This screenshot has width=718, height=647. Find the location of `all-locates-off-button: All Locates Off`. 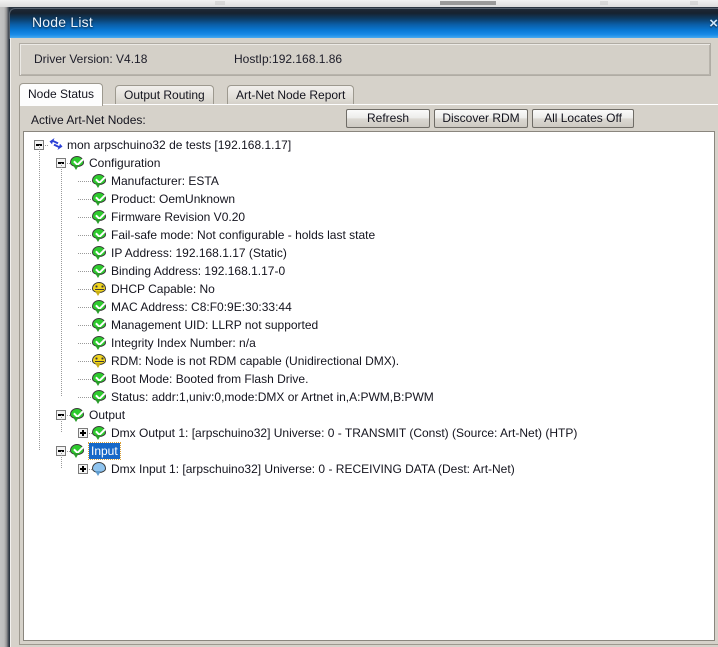

all-locates-off-button: All Locates Off is located at coordinates (583, 118).